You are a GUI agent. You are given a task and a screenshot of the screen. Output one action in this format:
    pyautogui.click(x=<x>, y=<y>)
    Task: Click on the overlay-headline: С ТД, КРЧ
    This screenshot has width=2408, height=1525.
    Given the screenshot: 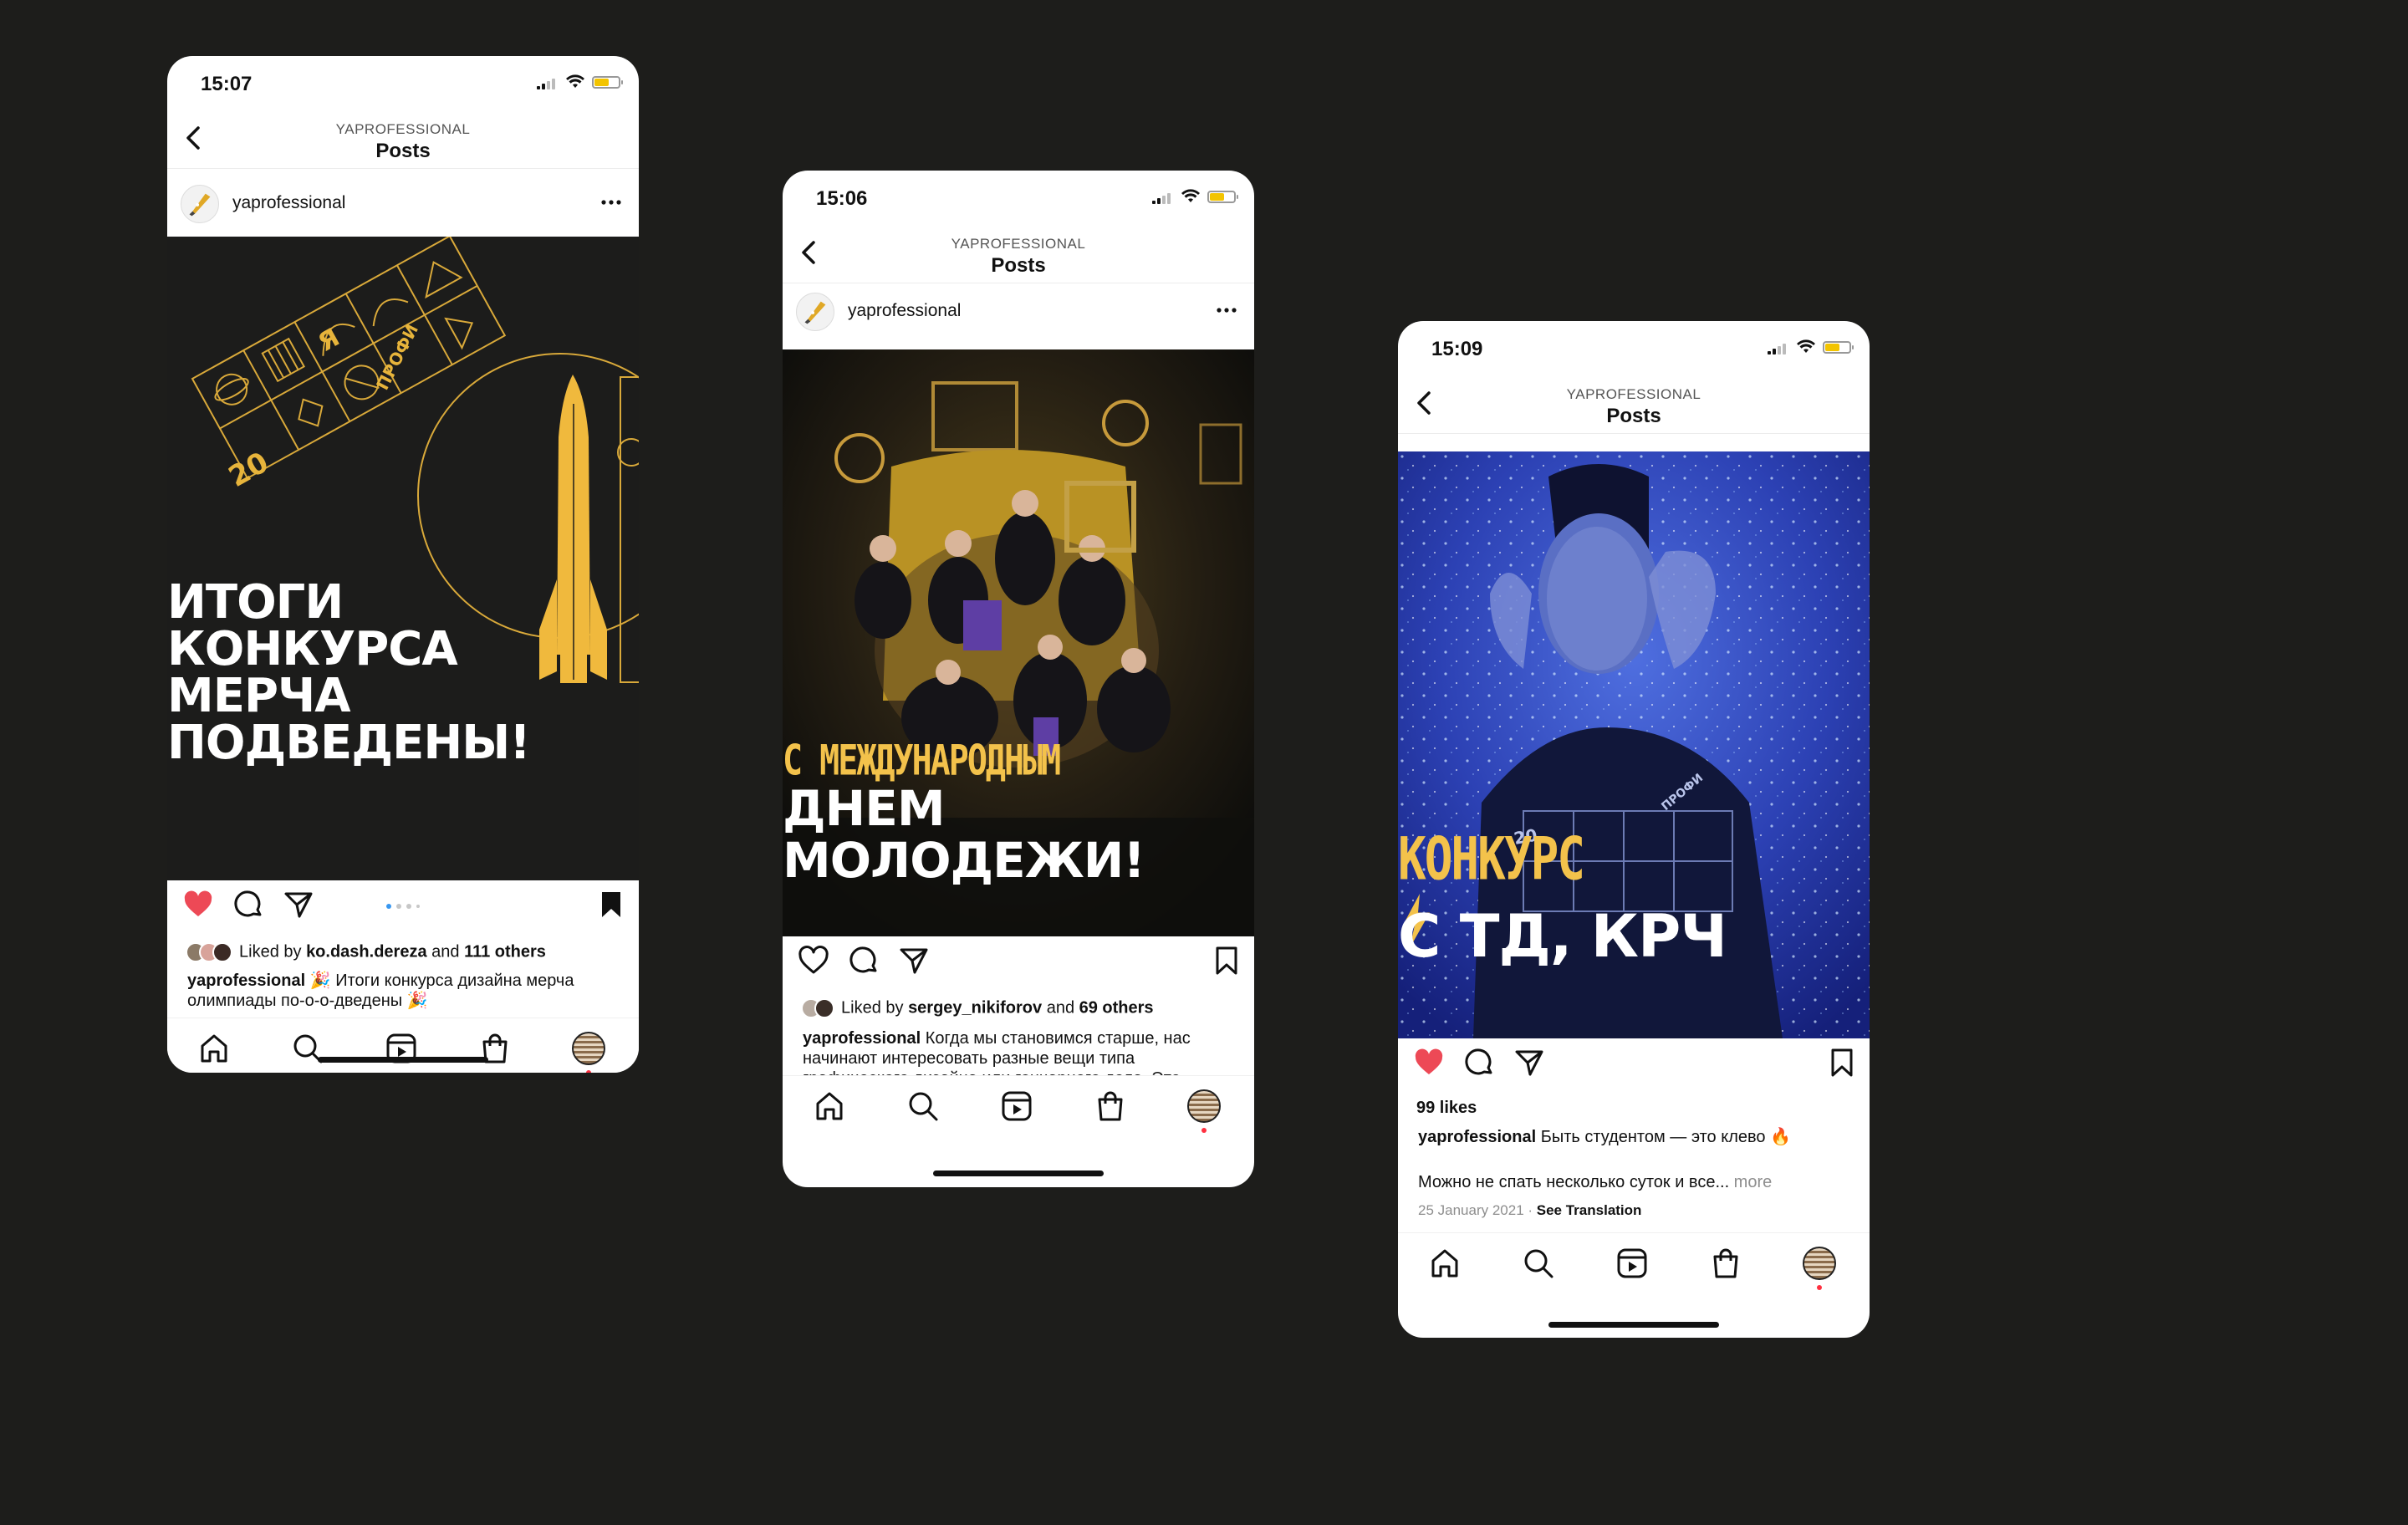 What is the action you would take?
    pyautogui.click(x=1562, y=936)
    